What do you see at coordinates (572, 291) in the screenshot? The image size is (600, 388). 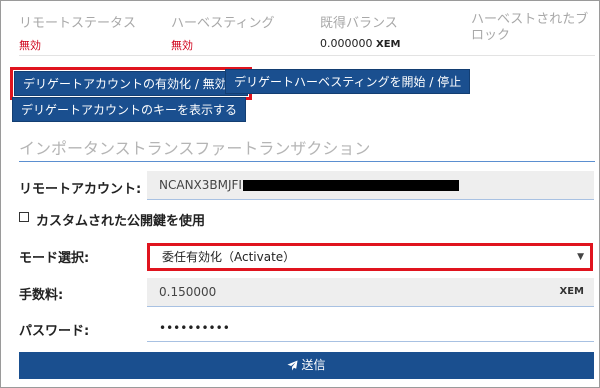 I see `fee-unit: XEM` at bounding box center [572, 291].